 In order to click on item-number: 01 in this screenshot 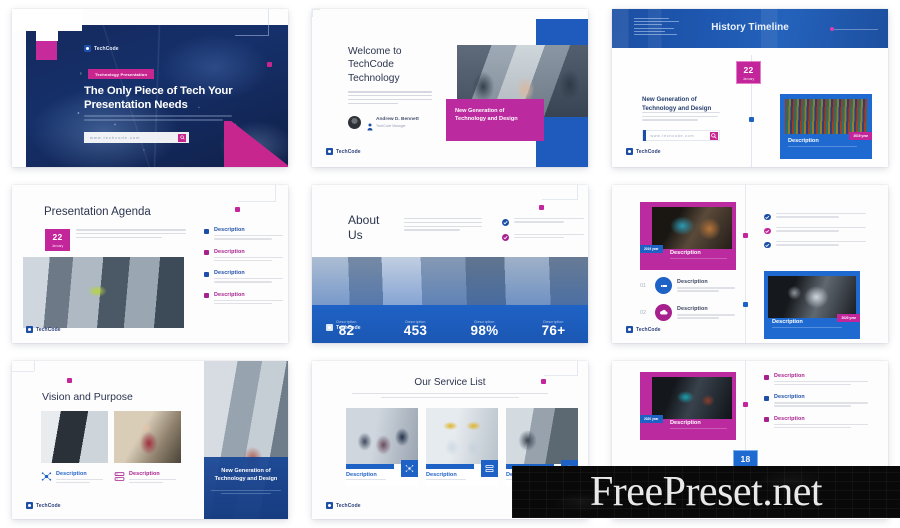, I will do `click(643, 285)`.